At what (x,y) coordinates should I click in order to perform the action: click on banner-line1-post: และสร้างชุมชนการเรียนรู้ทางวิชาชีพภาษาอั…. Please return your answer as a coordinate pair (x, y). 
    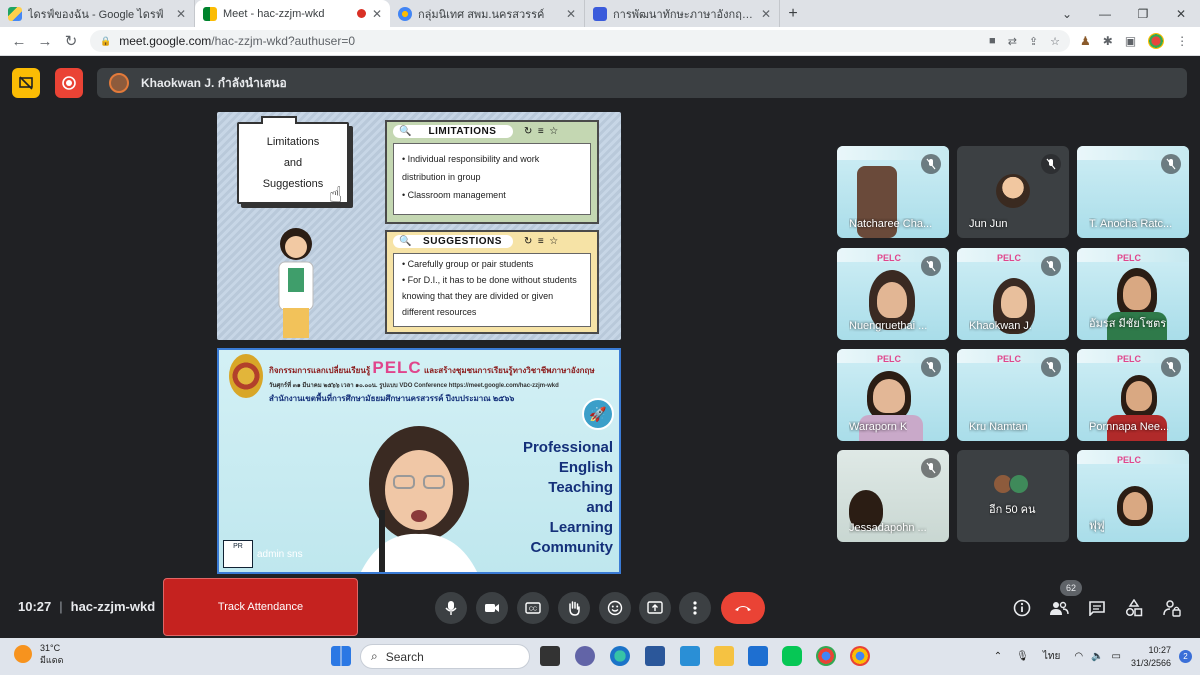
    Looking at the image, I should click on (509, 370).